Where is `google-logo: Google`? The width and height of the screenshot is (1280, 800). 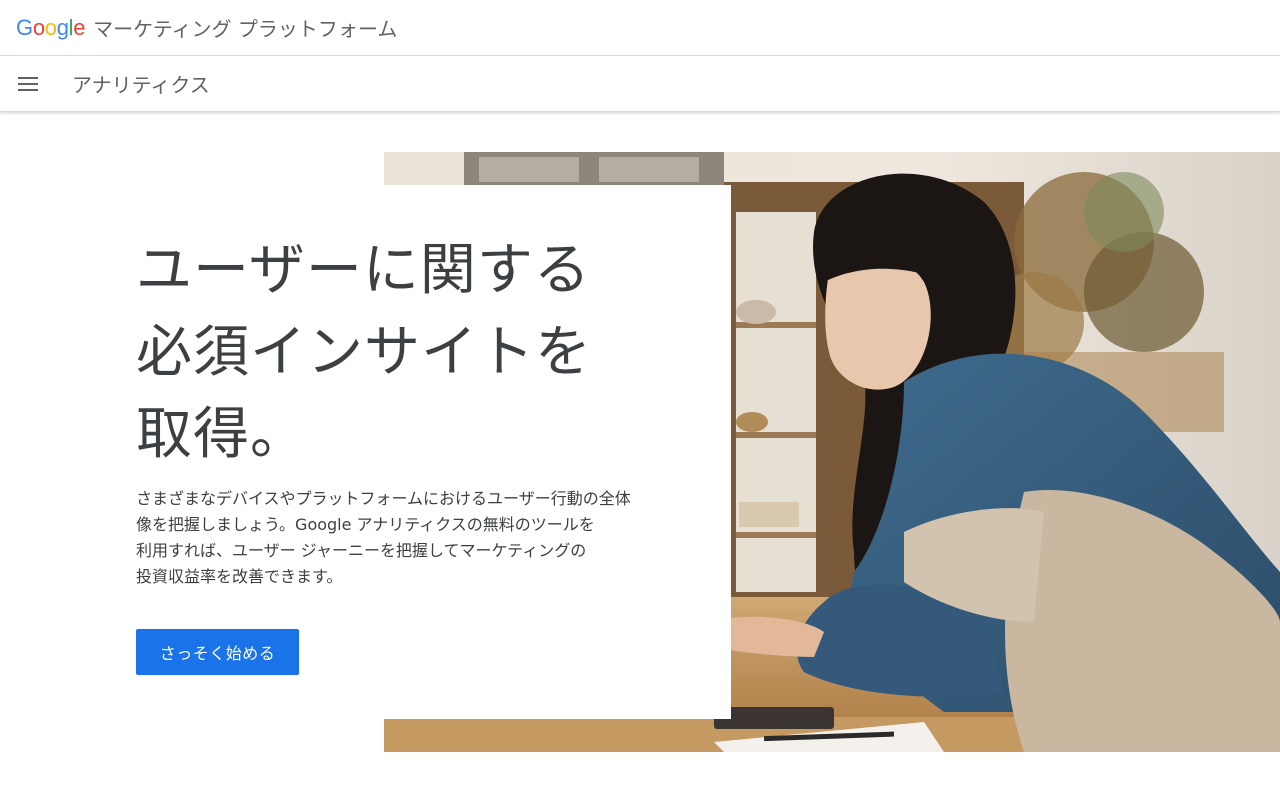 google-logo: Google is located at coordinates (51, 27).